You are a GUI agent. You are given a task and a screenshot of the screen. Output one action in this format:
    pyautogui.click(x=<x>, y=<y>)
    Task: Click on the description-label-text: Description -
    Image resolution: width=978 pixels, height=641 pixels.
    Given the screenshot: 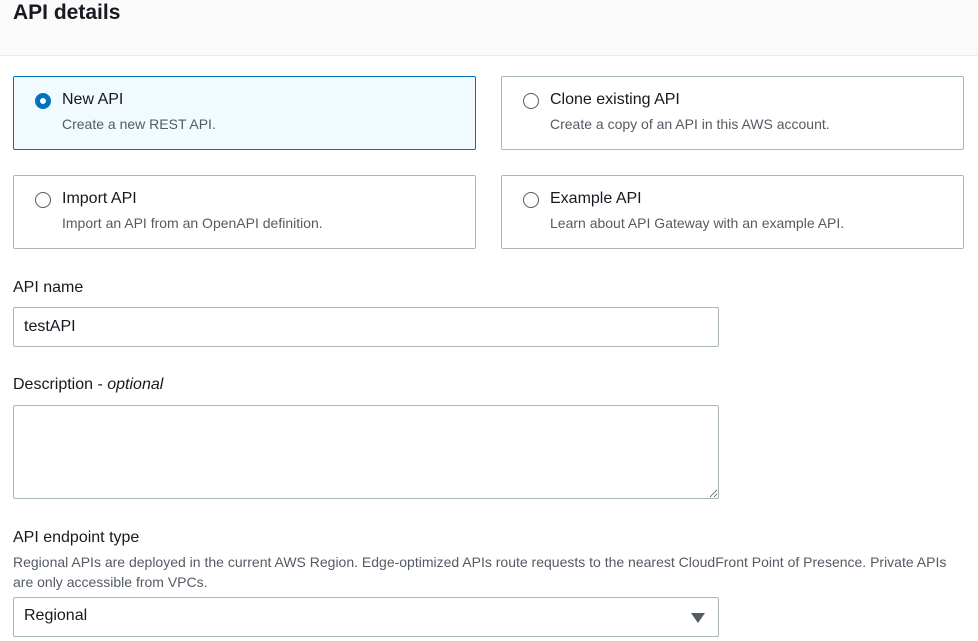 What is the action you would take?
    pyautogui.click(x=60, y=384)
    